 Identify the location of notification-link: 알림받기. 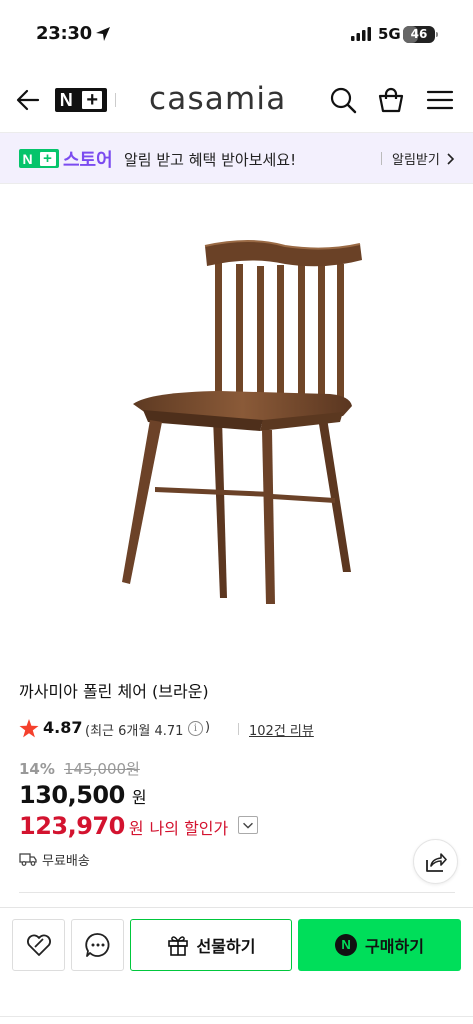
(416, 158).